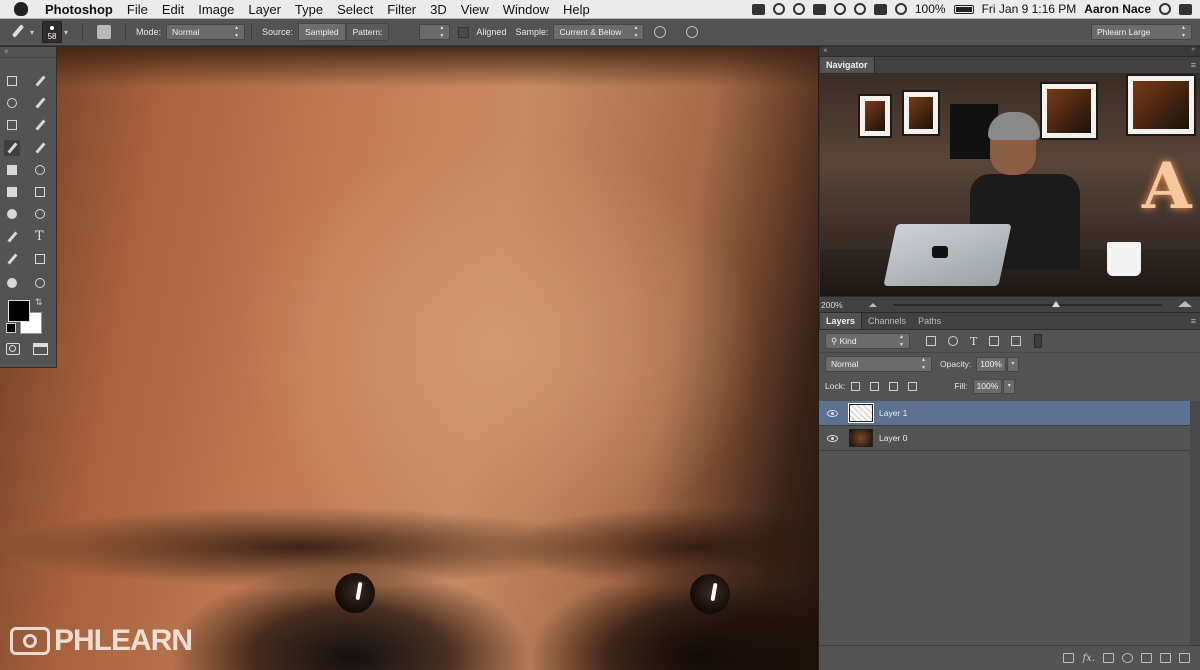  I want to click on crop-icon, so click(12, 125).